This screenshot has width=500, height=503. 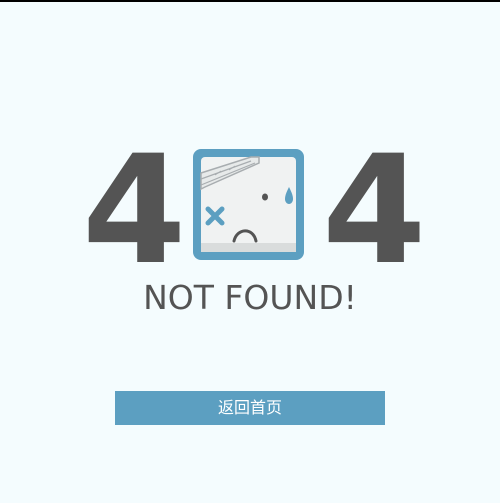 What do you see at coordinates (250, 408) in the screenshot?
I see `return-home-button: 返回首页` at bounding box center [250, 408].